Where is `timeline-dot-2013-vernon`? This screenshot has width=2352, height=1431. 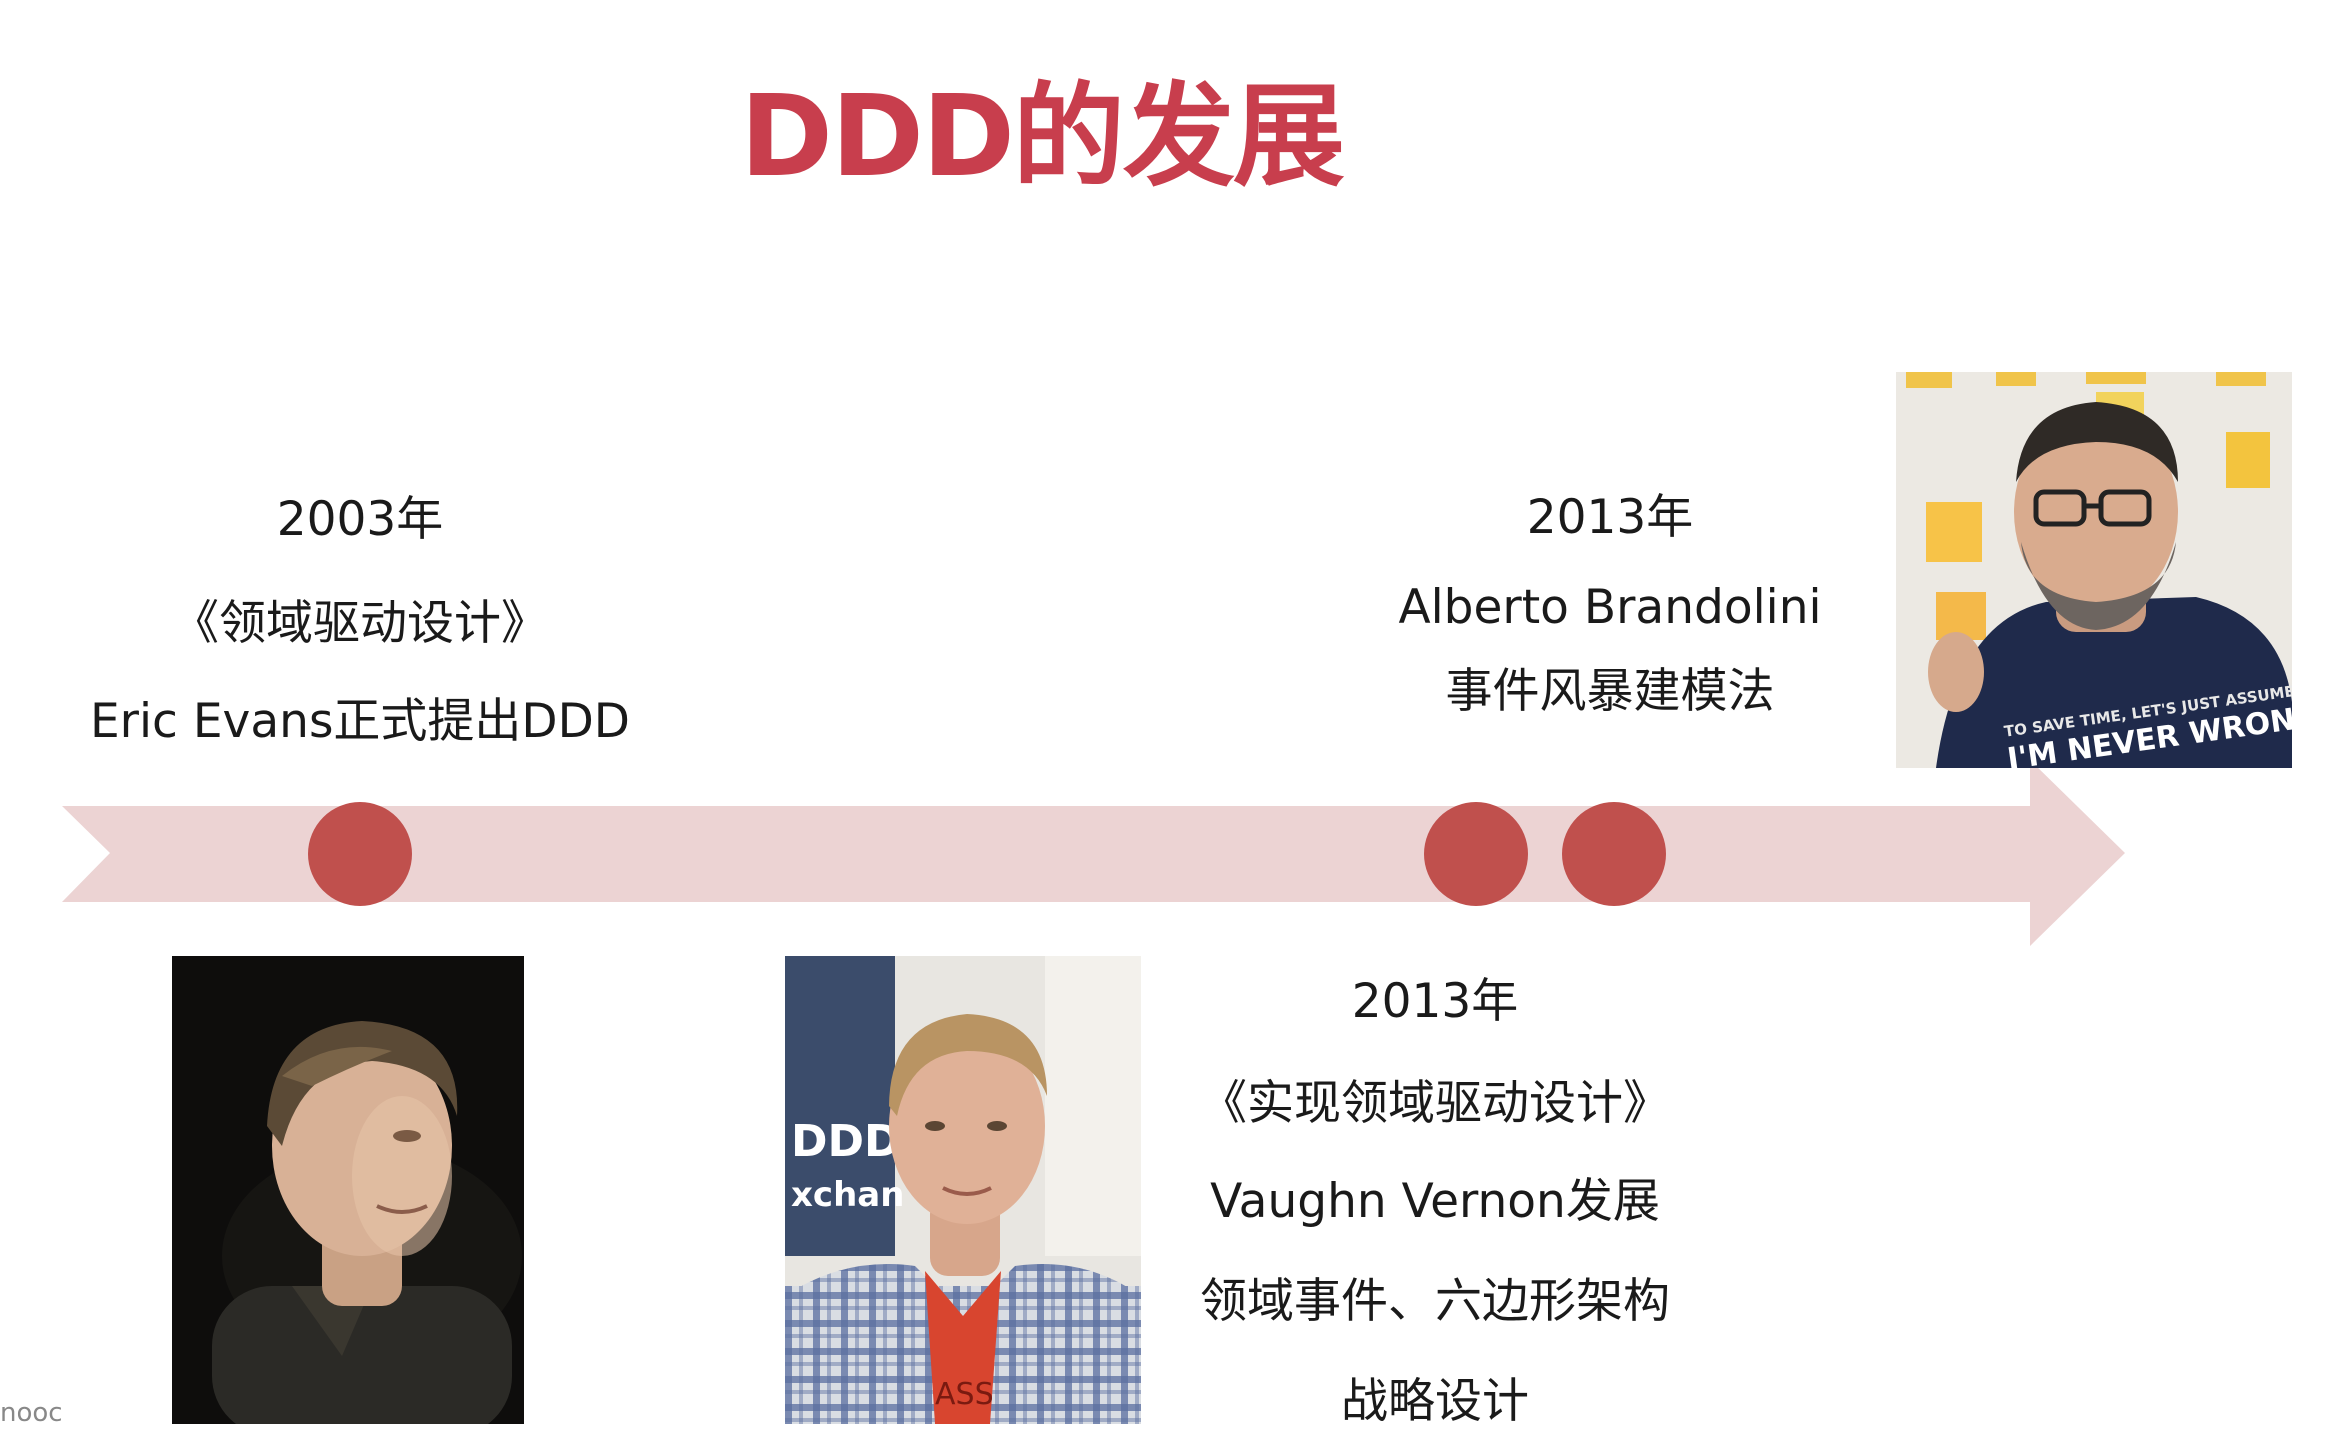 timeline-dot-2013-vernon is located at coordinates (1476, 854).